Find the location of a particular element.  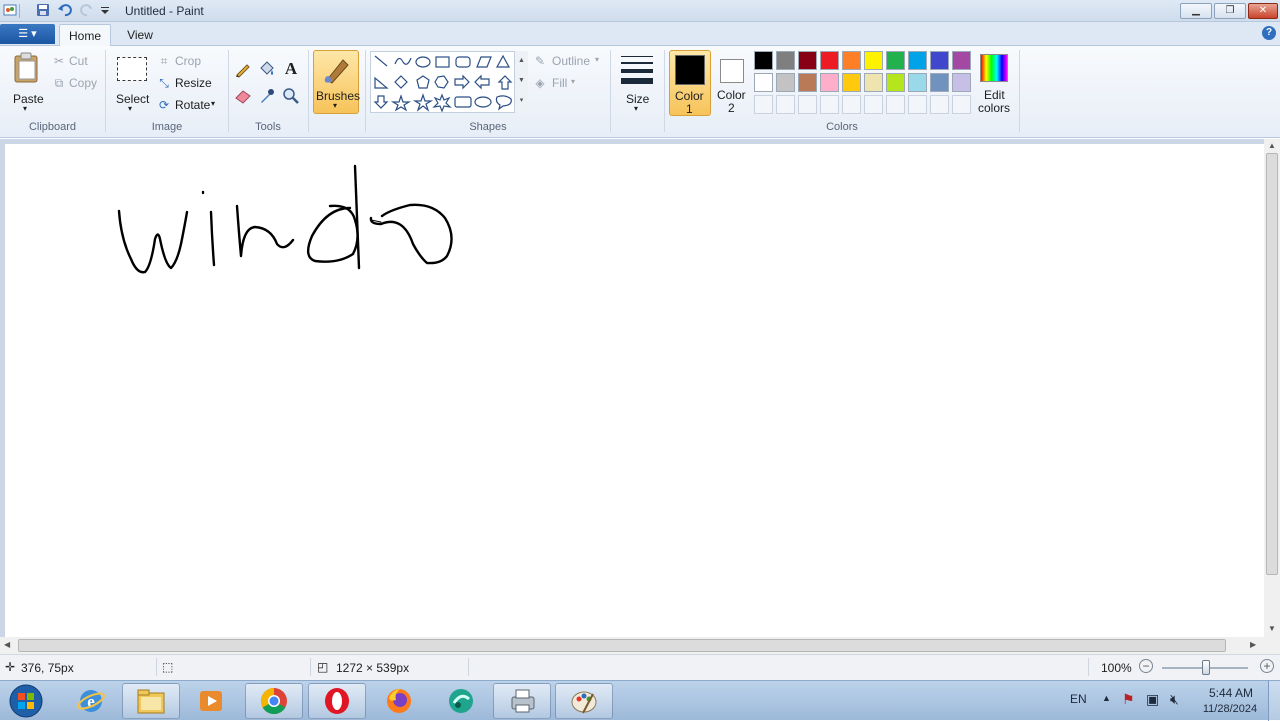

pencil-icon is located at coordinates (243, 69).